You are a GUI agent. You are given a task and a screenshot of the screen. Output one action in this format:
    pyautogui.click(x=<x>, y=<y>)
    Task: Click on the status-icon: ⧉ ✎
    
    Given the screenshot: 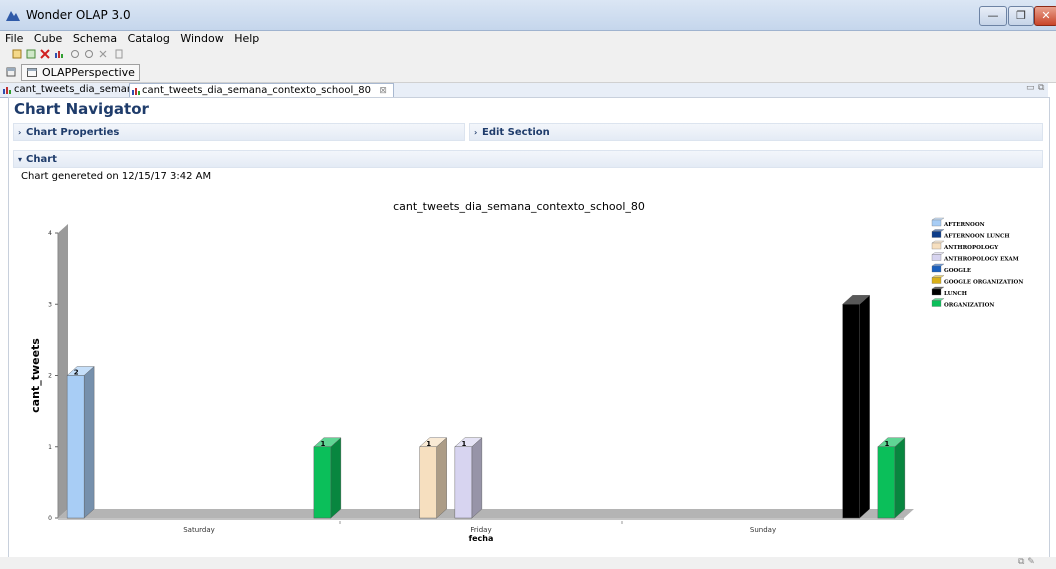 What is the action you would take?
    pyautogui.click(x=1026, y=562)
    